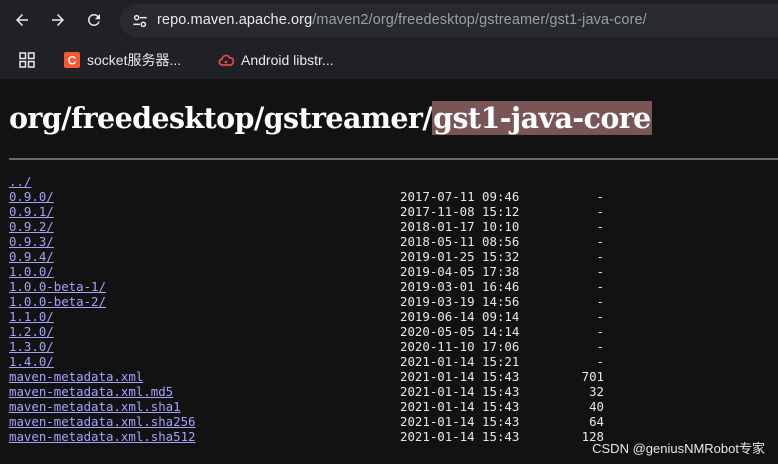  What do you see at coordinates (306, 346) in the screenshot?
I see `listing-row: 1.3.0/2020-11-10 17:06 -` at bounding box center [306, 346].